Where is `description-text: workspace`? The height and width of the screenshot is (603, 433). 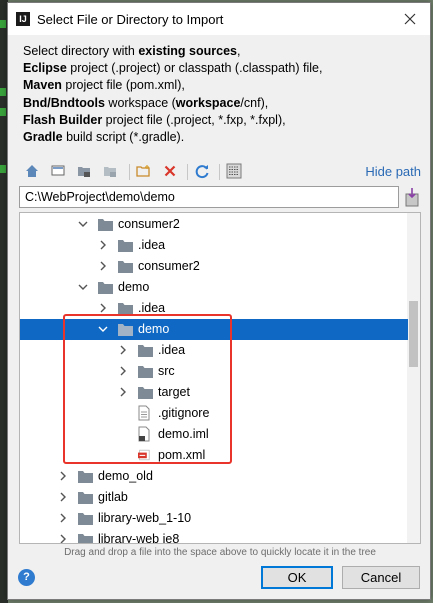
description-text: workspace is located at coordinates (208, 102).